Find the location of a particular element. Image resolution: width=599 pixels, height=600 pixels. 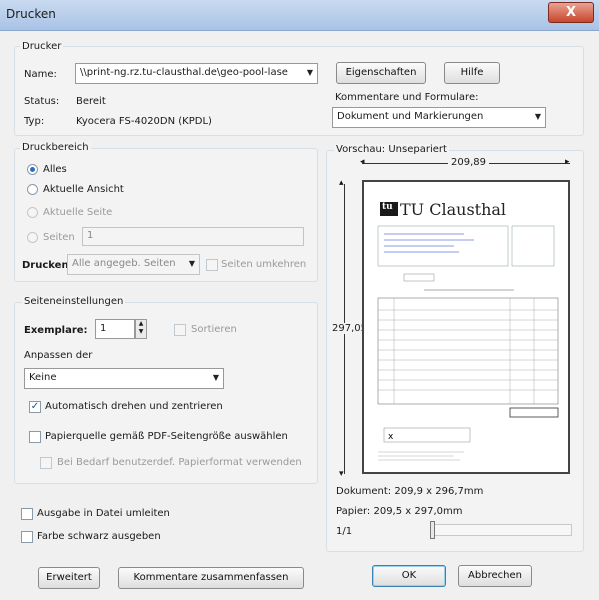

copies-stepper: 1 is located at coordinates (115, 329).